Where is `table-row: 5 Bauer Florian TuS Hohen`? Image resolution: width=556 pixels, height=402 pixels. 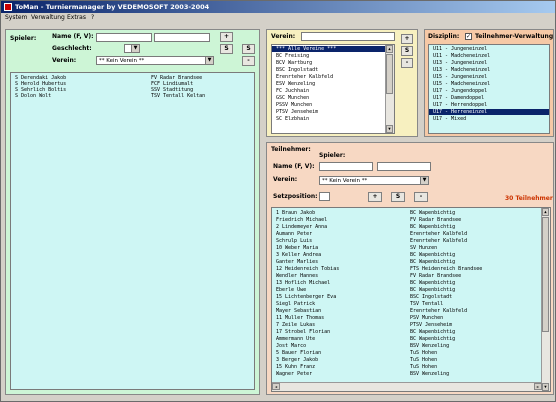 table-row: 5 Bauer Florian TuS Hohen is located at coordinates (411, 353).